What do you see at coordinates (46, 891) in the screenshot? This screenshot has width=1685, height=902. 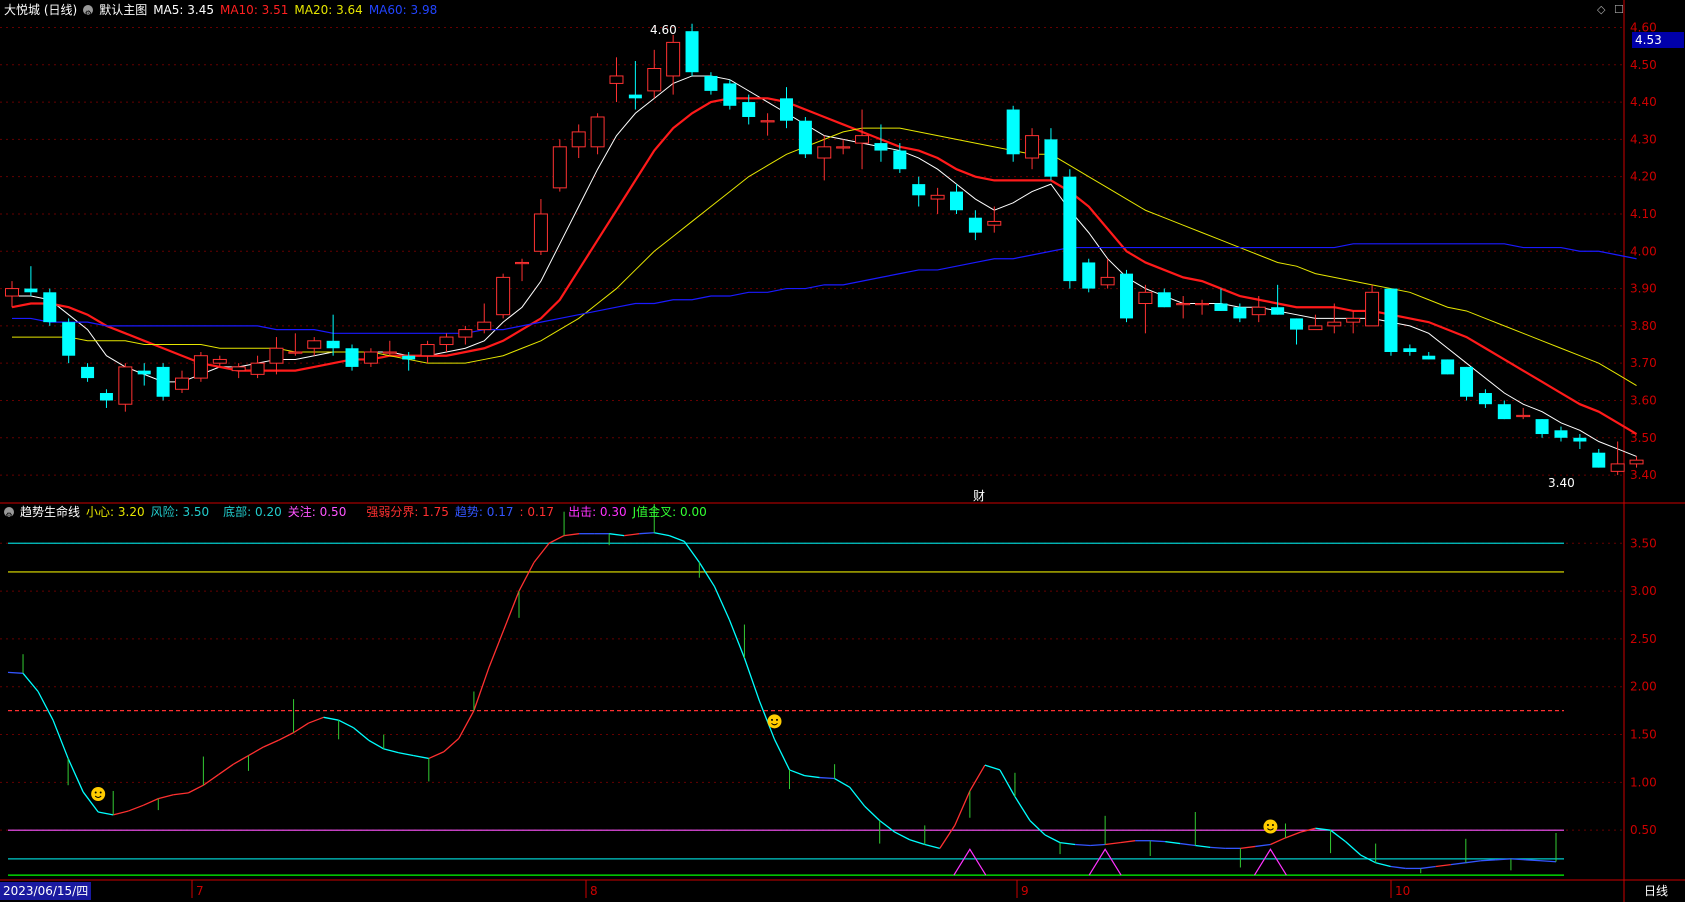 I see `date-label: 2023/06/15/四` at bounding box center [46, 891].